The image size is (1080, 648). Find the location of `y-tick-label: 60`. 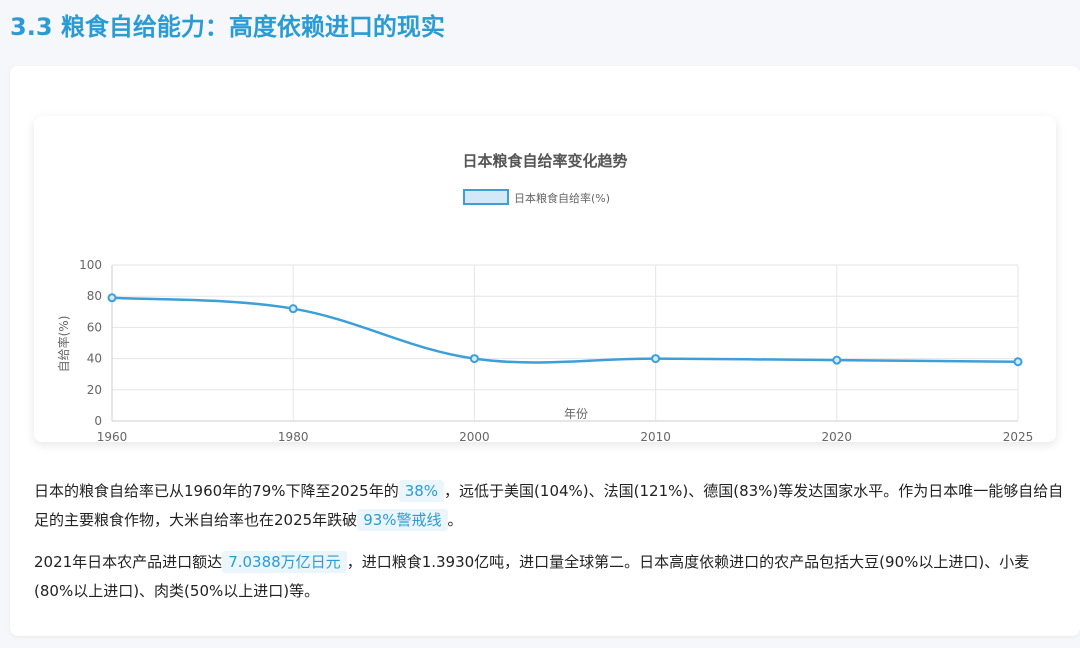

y-tick-label: 60 is located at coordinates (94, 327).